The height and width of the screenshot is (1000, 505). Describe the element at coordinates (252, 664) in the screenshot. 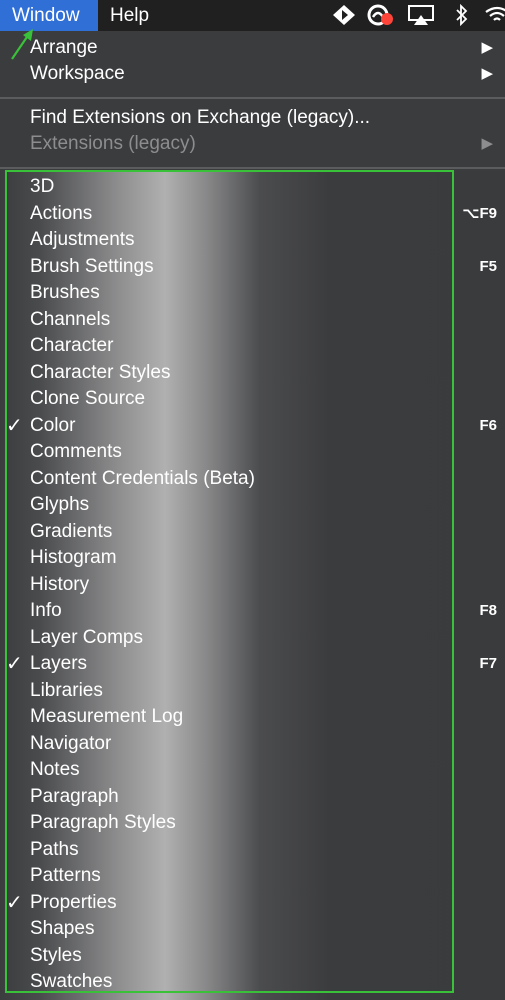

I see `menu-item-layers: ✓ Layers F7` at that location.